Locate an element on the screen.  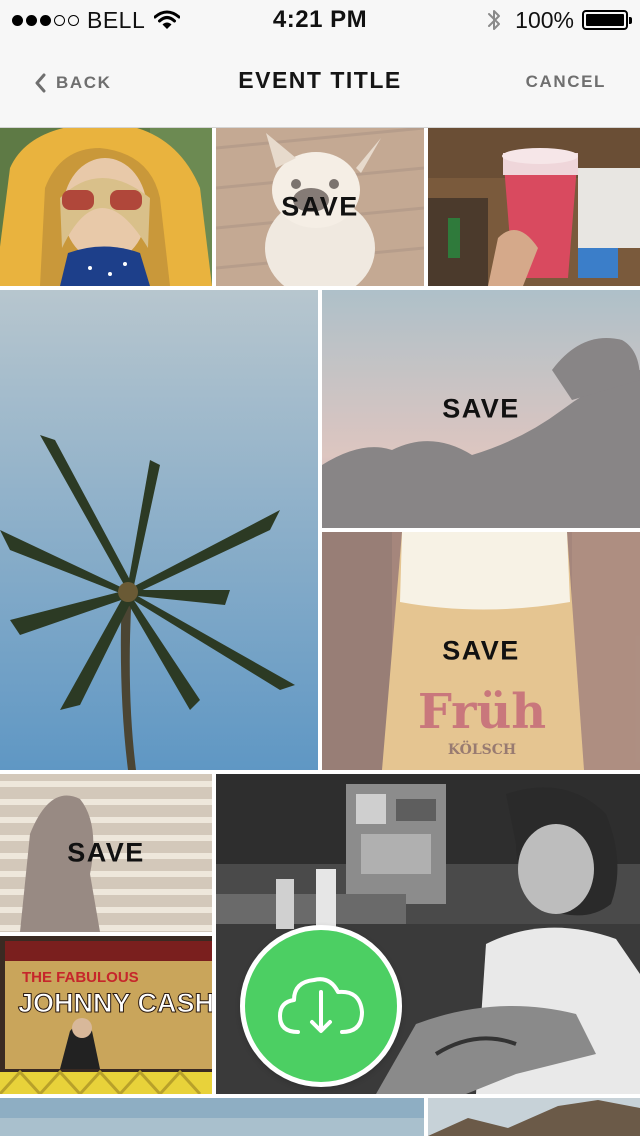
photo-tile-window: SAVE is located at coordinates (106, 853).